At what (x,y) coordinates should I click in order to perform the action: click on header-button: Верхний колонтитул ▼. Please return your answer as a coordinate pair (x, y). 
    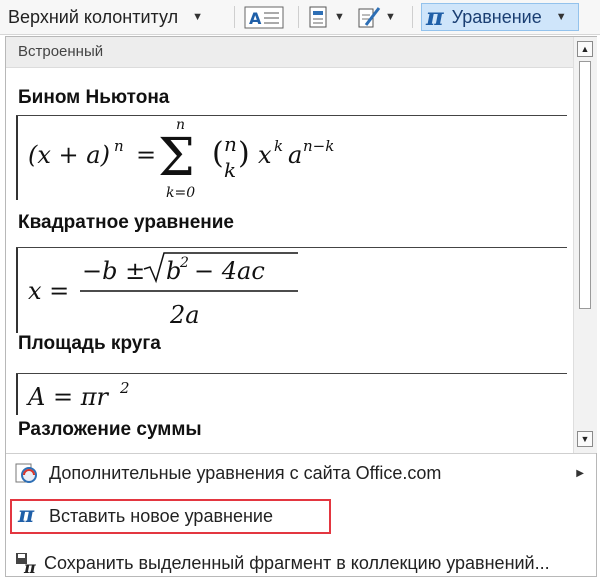
    Looking at the image, I should click on (105, 17).